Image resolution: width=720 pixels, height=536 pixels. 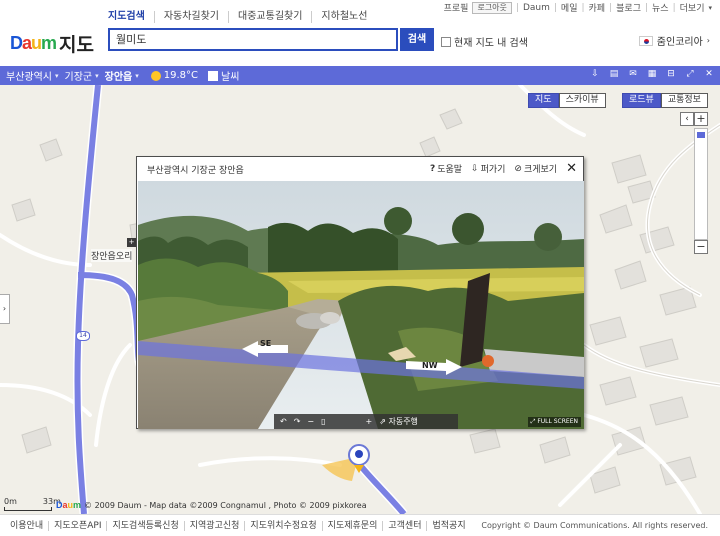 I want to click on scale-bar, so click(x=28, y=509).